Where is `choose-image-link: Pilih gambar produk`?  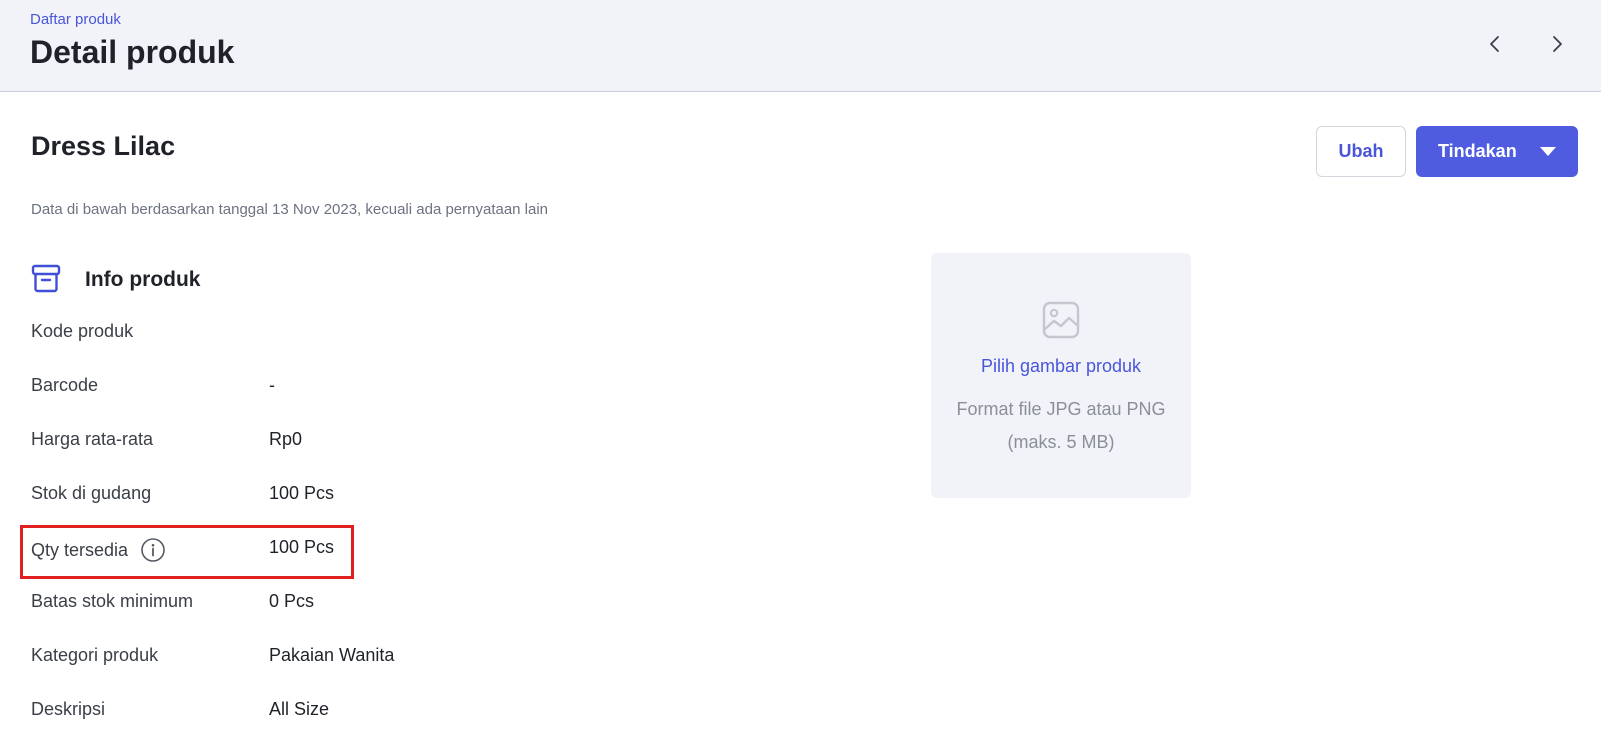 choose-image-link: Pilih gambar produk is located at coordinates (1061, 366).